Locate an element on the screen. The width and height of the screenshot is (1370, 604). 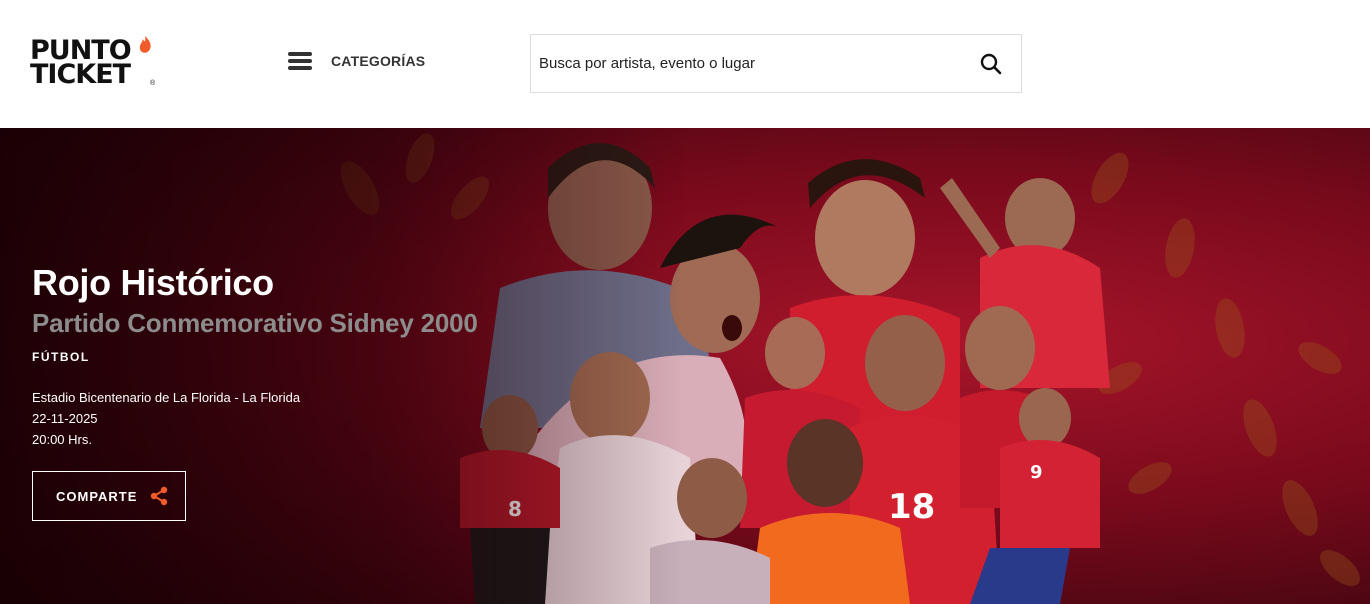
flame-icon is located at coordinates (145, 44).